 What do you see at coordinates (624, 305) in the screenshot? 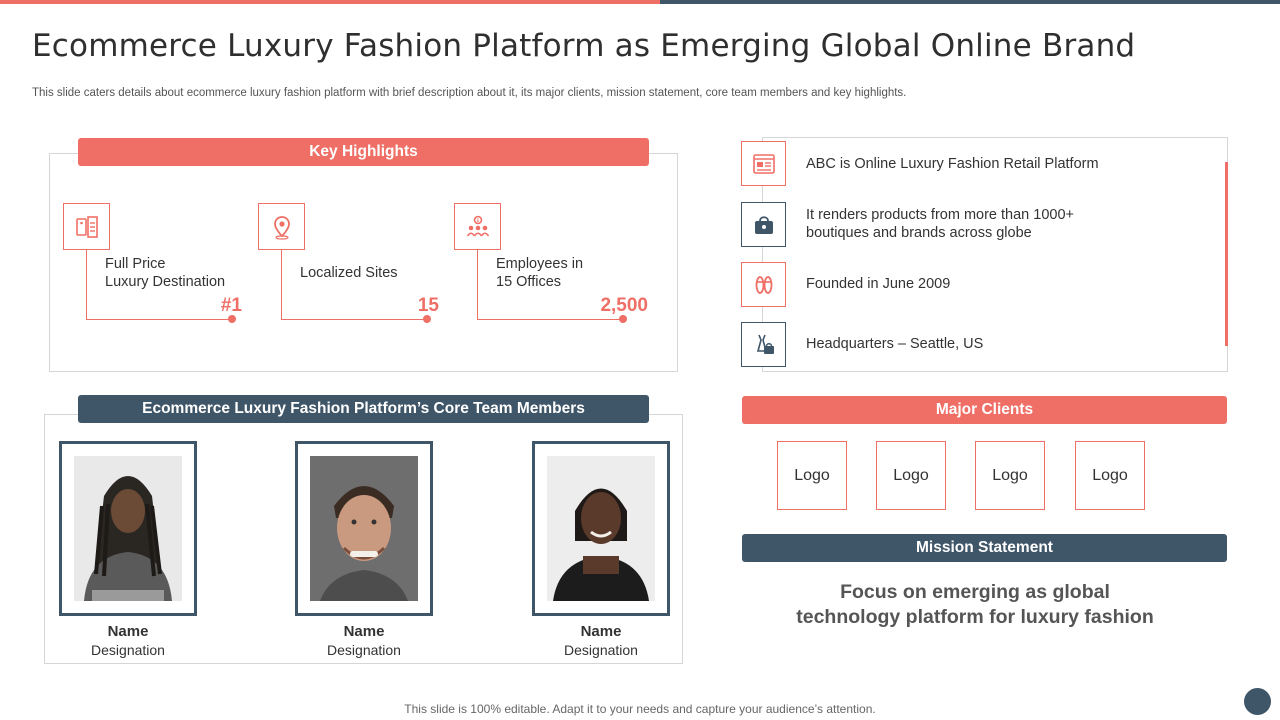
I see `highlight-value: 2,500` at bounding box center [624, 305].